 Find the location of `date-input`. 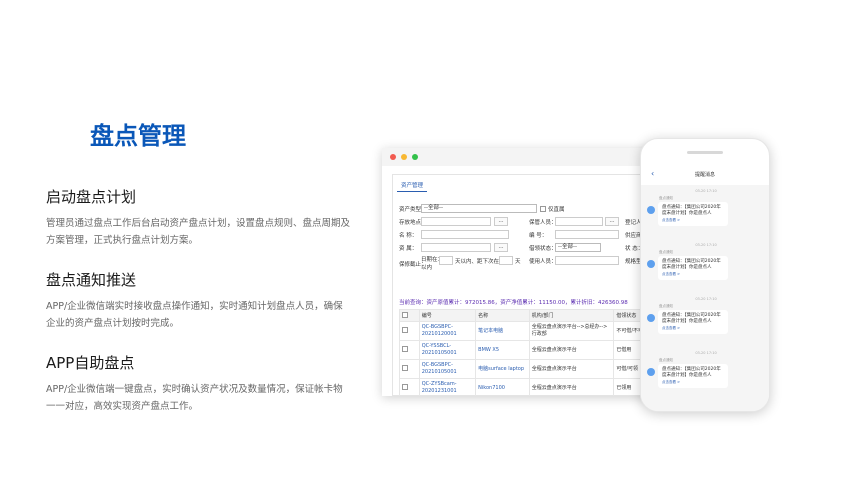

date-input is located at coordinates (446, 260).